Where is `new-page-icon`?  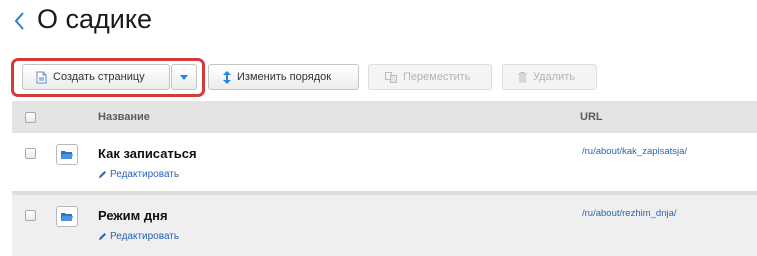
new-page-icon is located at coordinates (41, 77).